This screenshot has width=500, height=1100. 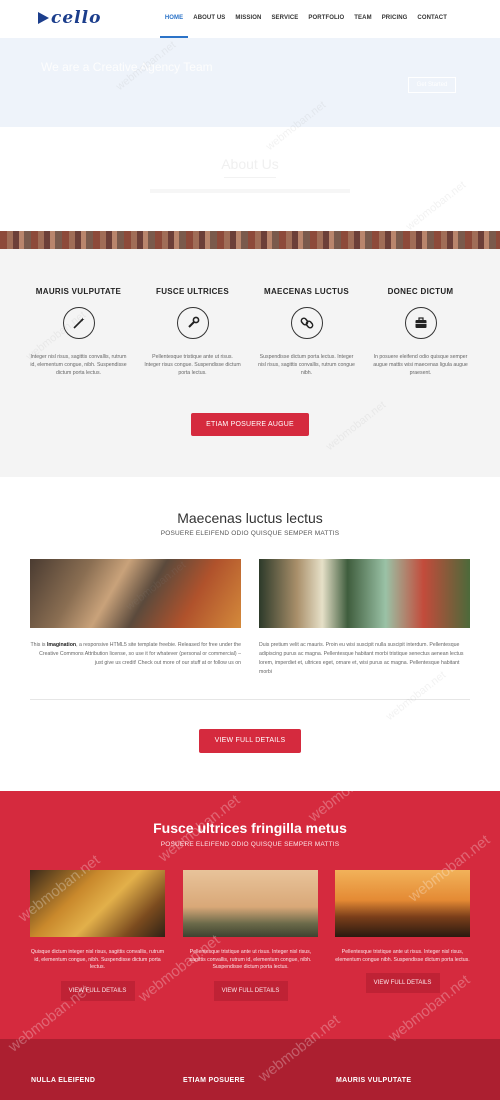 I want to click on hero-title: We are a Creative Agency Team, so click(x=127, y=67).